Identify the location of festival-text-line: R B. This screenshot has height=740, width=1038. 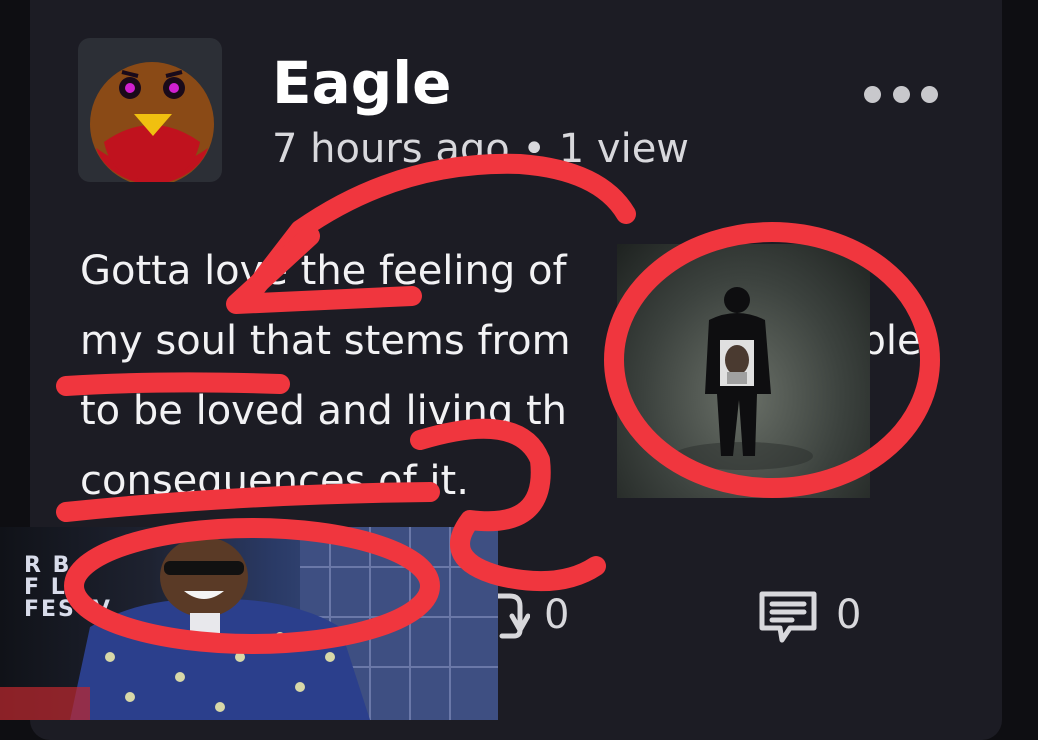
(48, 565).